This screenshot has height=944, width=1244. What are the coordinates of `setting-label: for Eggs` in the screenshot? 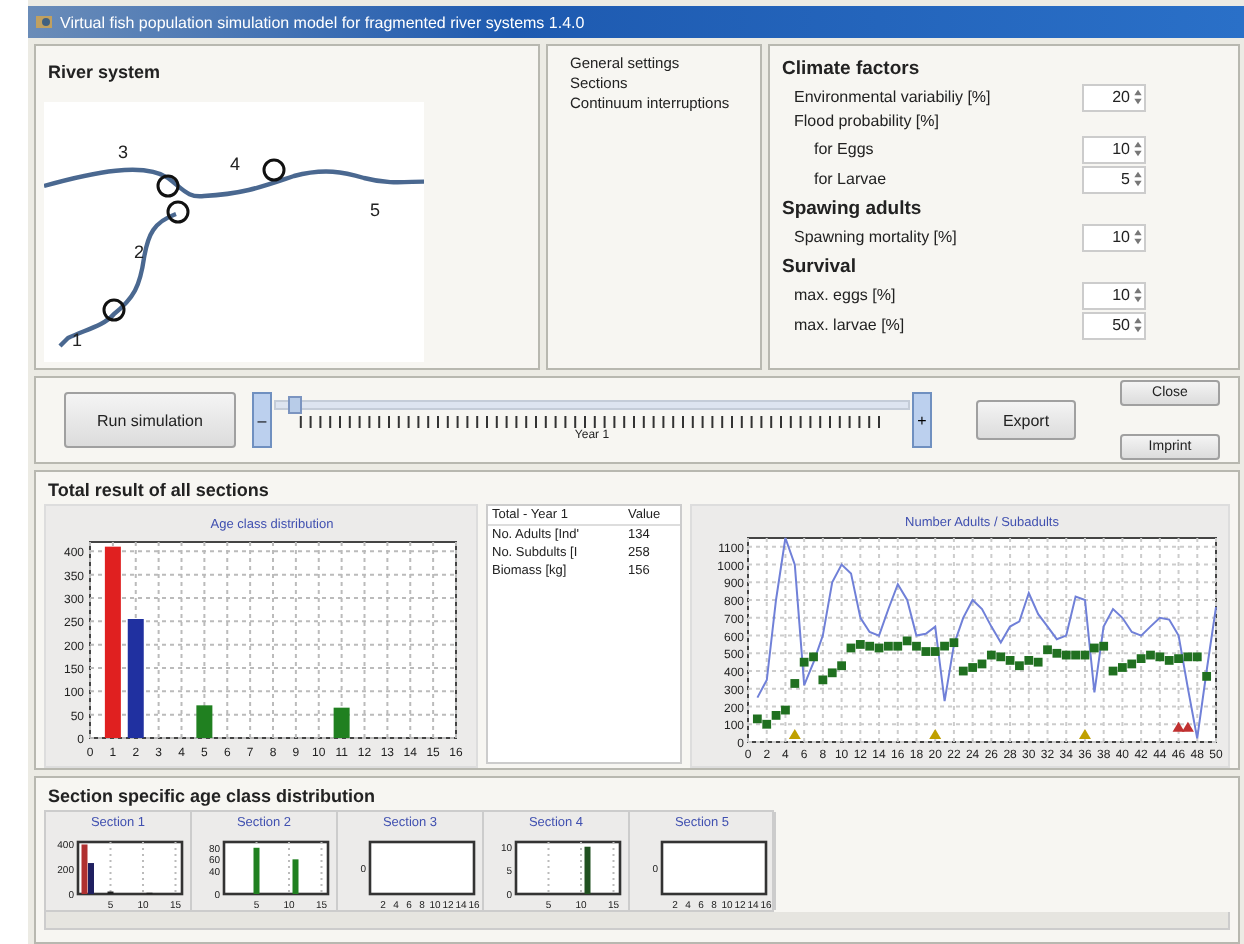 It's located at (845, 149).